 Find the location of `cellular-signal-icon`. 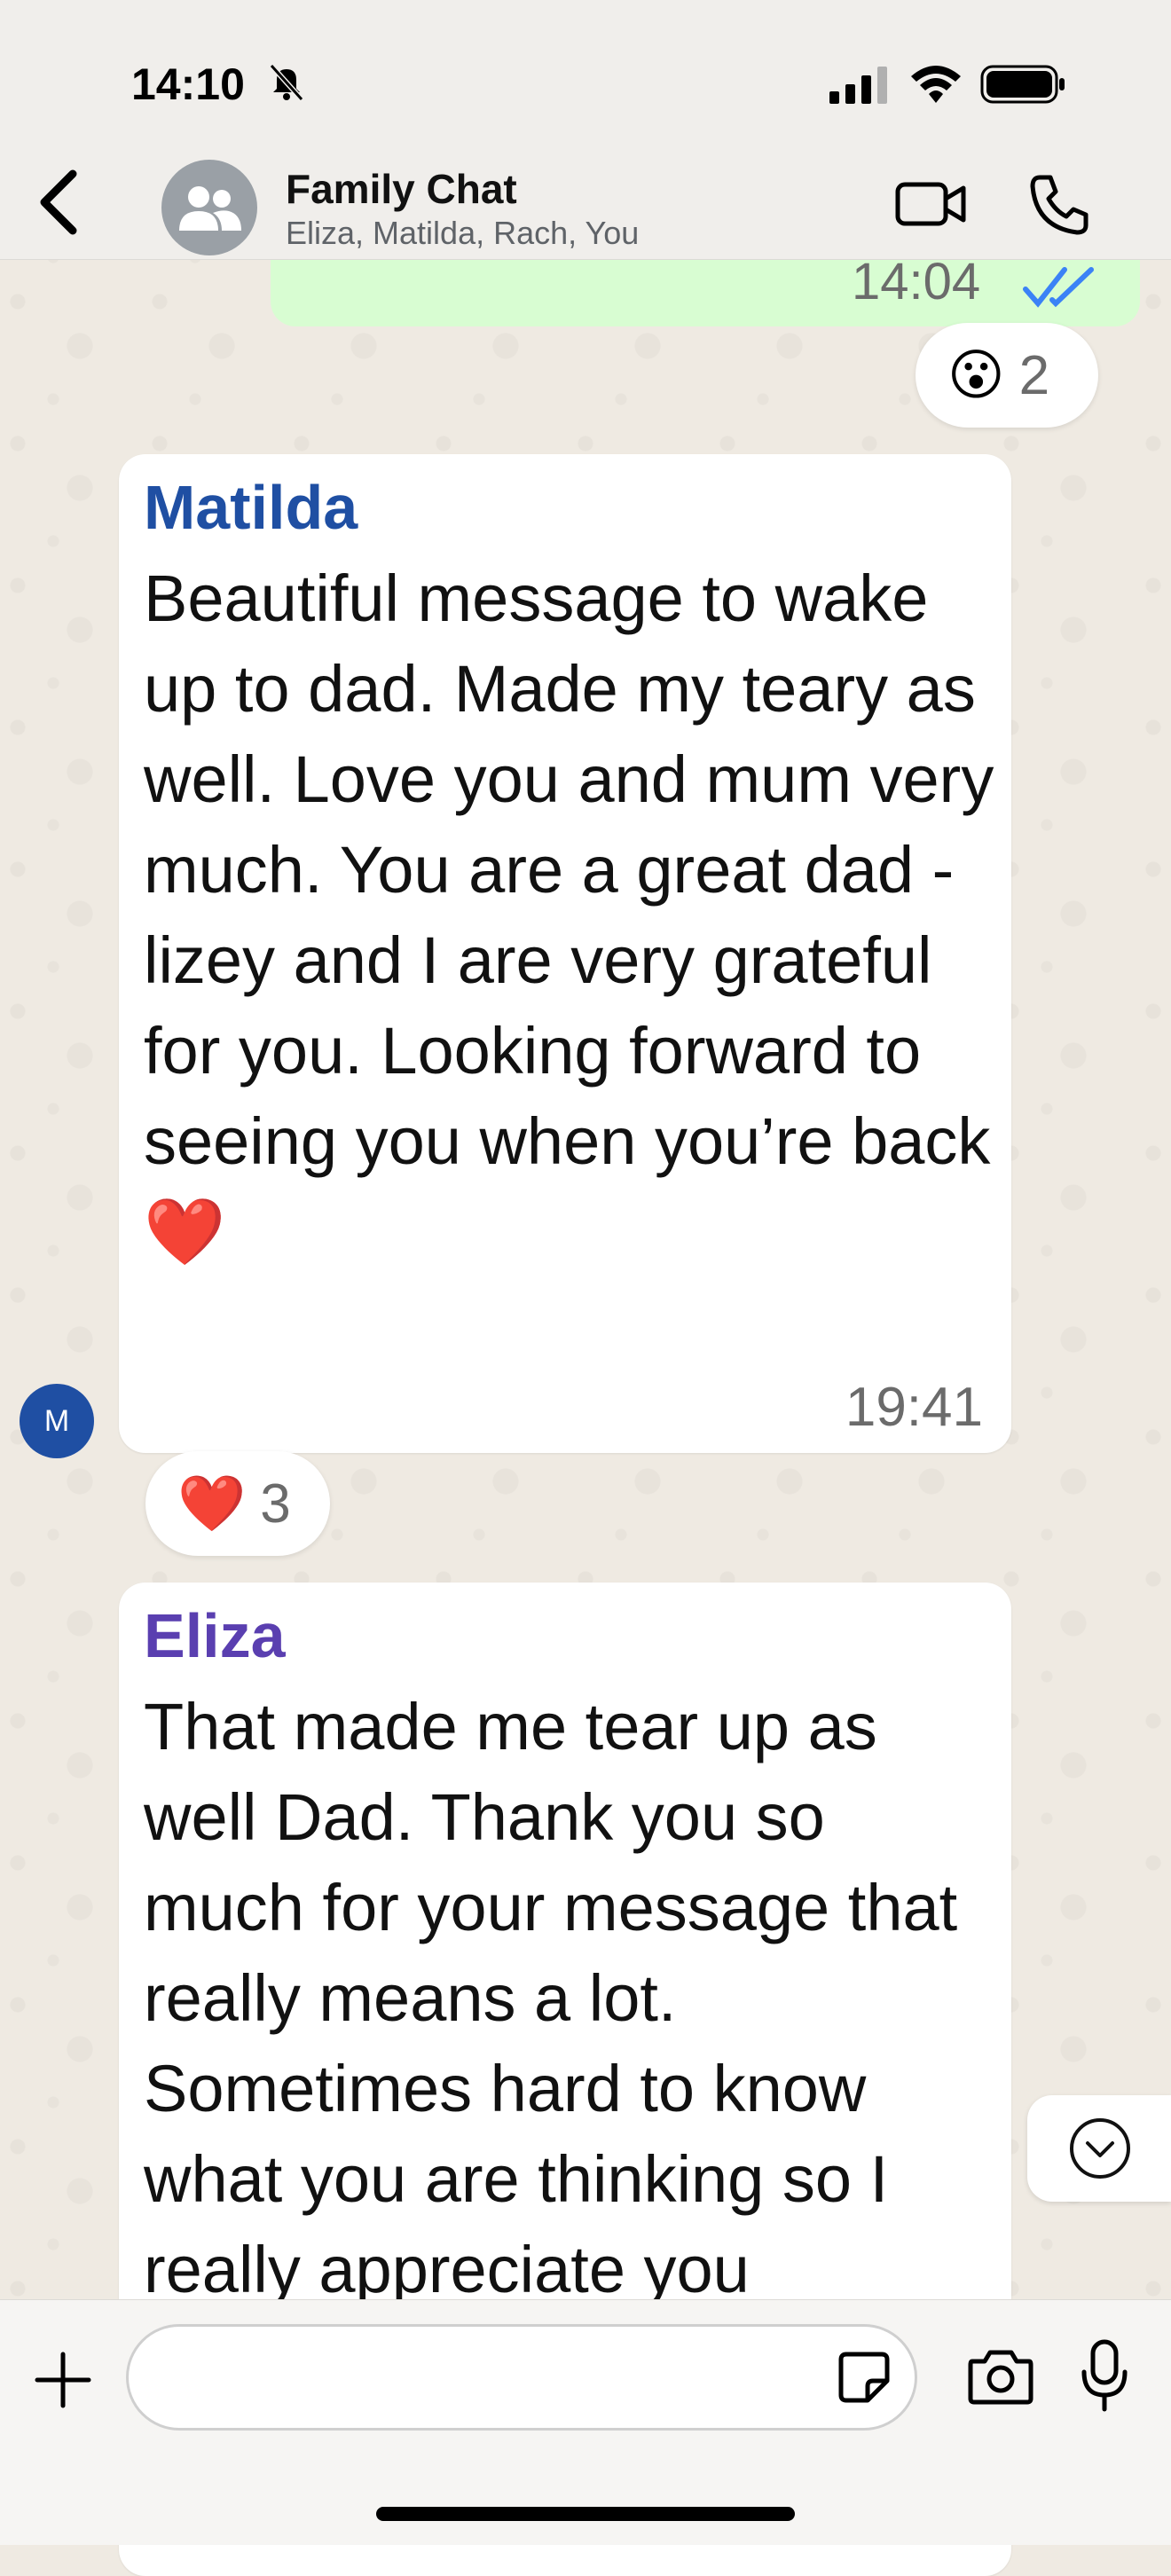

cellular-signal-icon is located at coordinates (858, 85).